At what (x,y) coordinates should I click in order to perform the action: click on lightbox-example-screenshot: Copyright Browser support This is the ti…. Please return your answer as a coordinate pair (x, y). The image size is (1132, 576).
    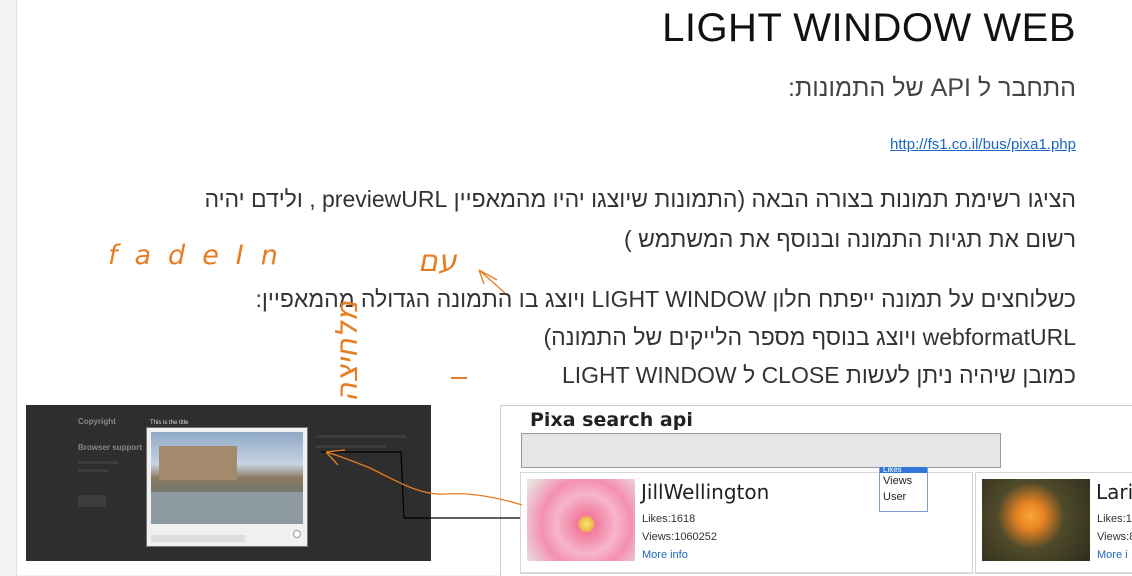
    Looking at the image, I should click on (228, 483).